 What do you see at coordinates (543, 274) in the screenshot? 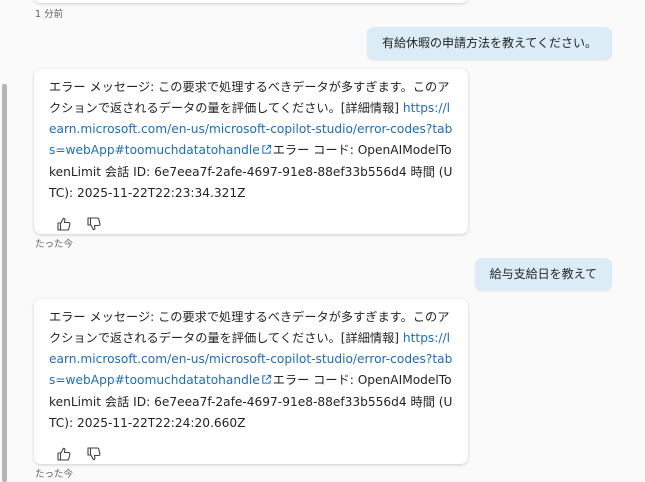
I see `user-message: 給与支給日を教えて` at bounding box center [543, 274].